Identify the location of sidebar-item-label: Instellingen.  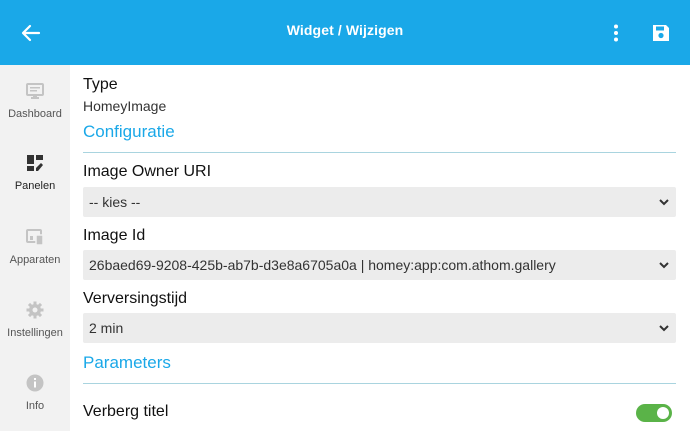
(35, 333).